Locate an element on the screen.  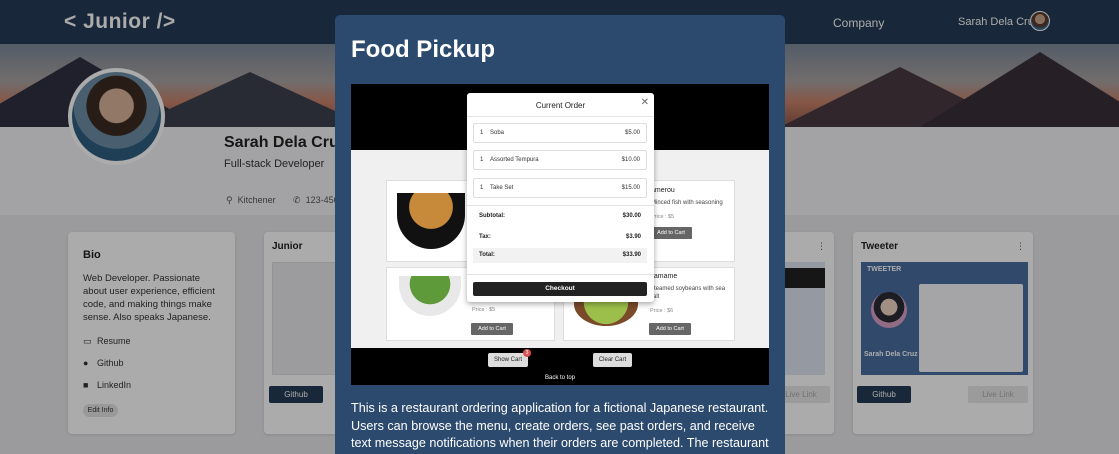
total-label: Total: is located at coordinates (487, 255).